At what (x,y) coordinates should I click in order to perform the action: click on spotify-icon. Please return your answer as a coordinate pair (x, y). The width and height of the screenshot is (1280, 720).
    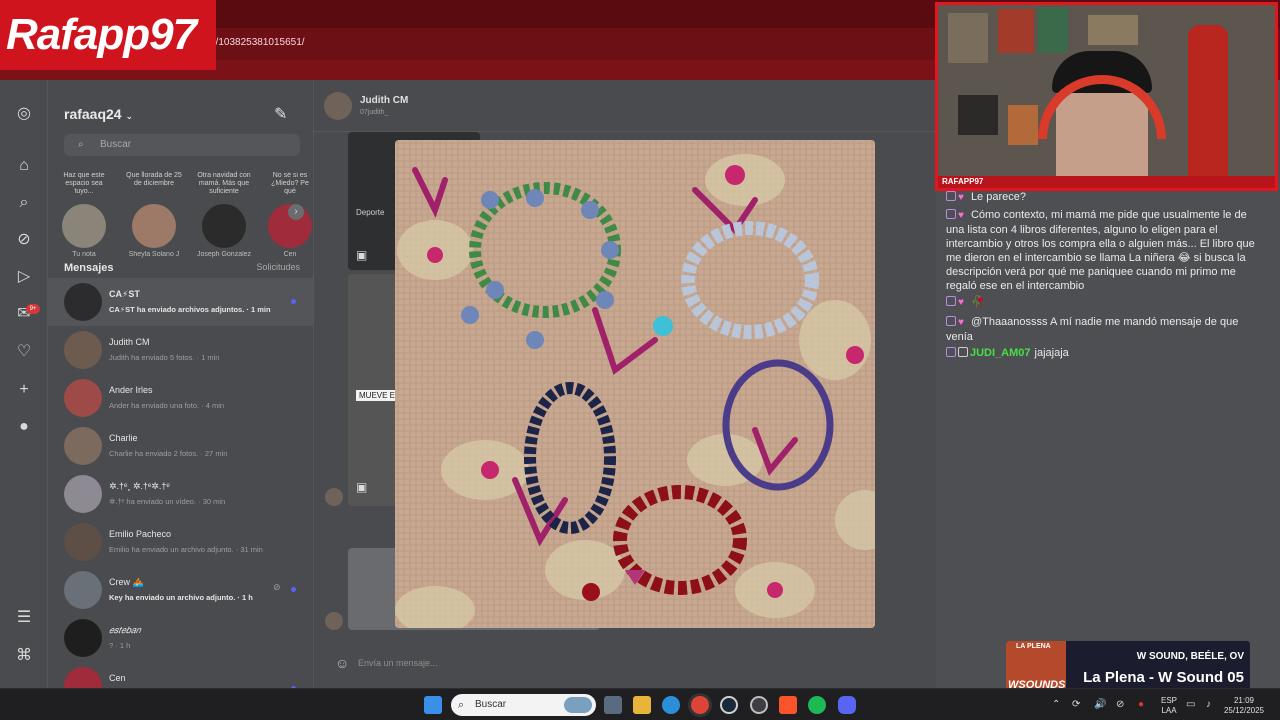
    Looking at the image, I should click on (817, 705).